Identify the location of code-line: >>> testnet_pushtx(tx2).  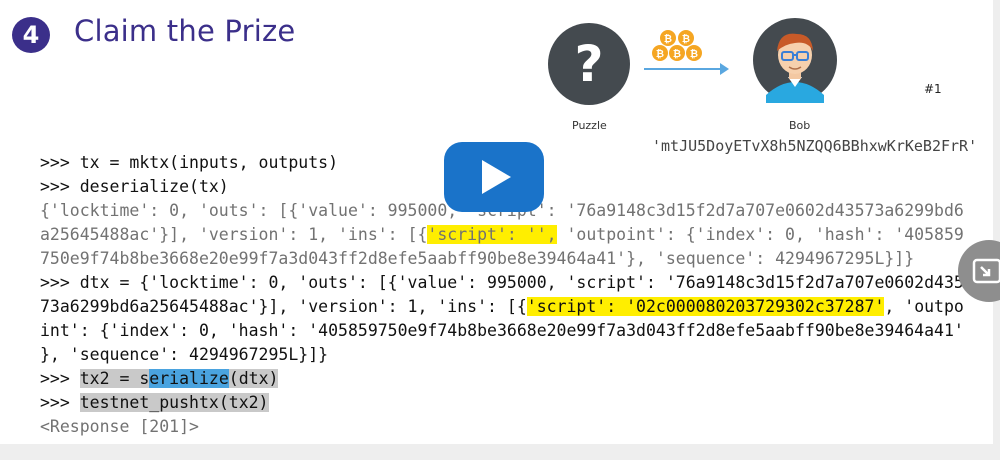
(154, 402).